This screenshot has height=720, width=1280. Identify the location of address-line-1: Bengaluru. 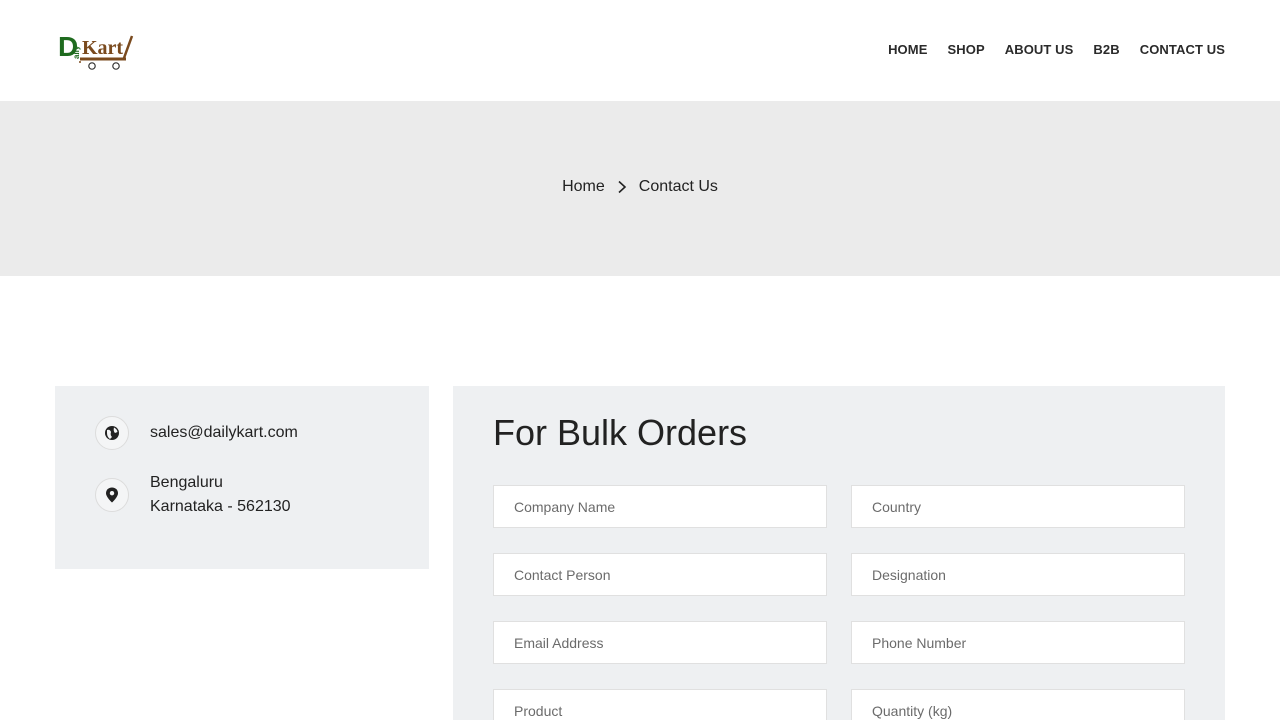
(186, 482).